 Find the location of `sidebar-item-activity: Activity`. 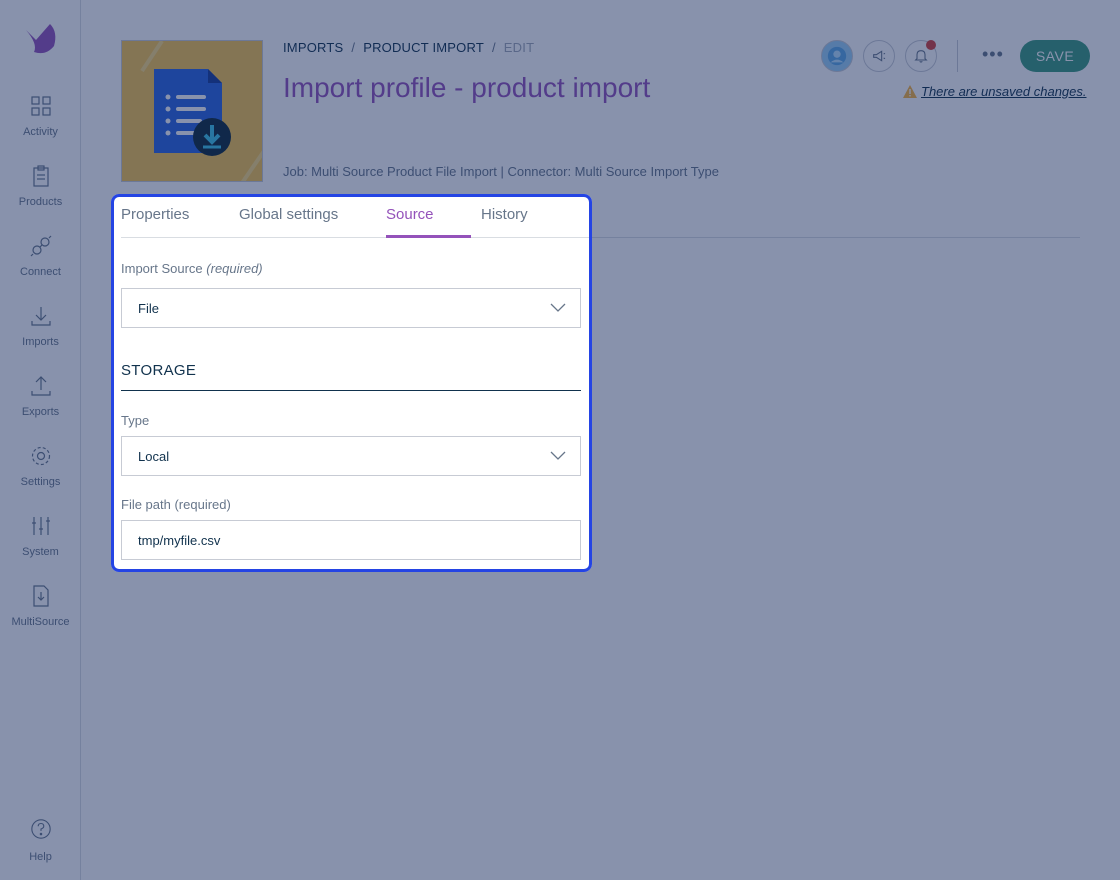

sidebar-item-activity: Activity is located at coordinates (40, 124).